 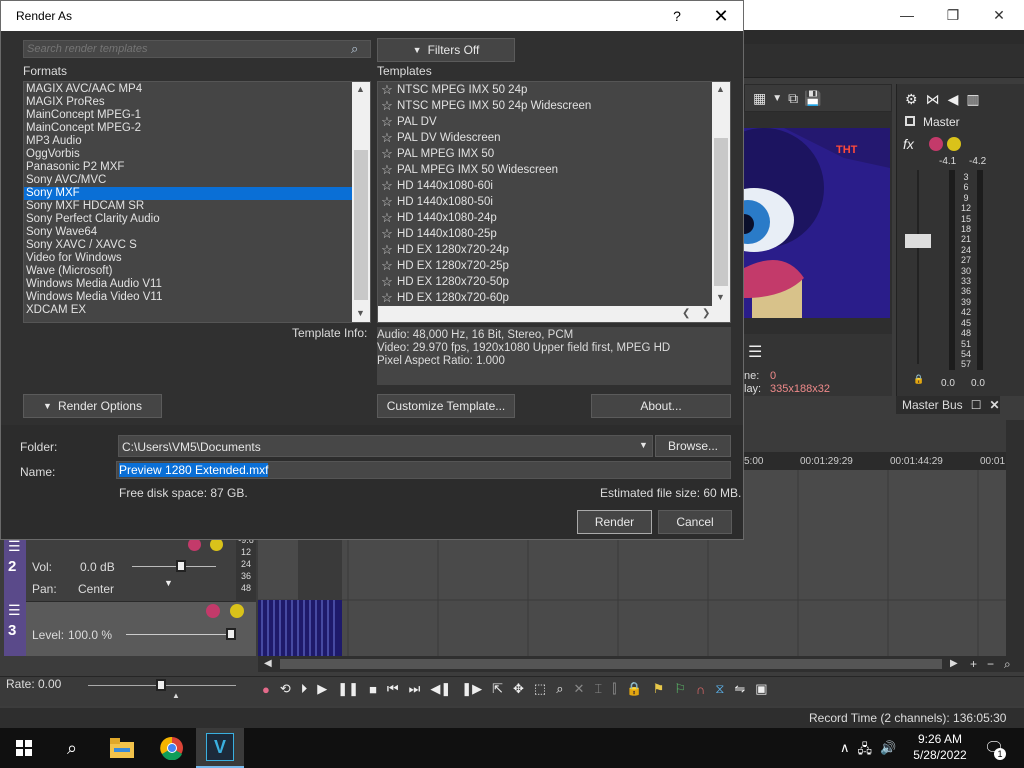 I want to click on template-item: ☆ HD EX 1280x720-25p, so click(x=545, y=266).